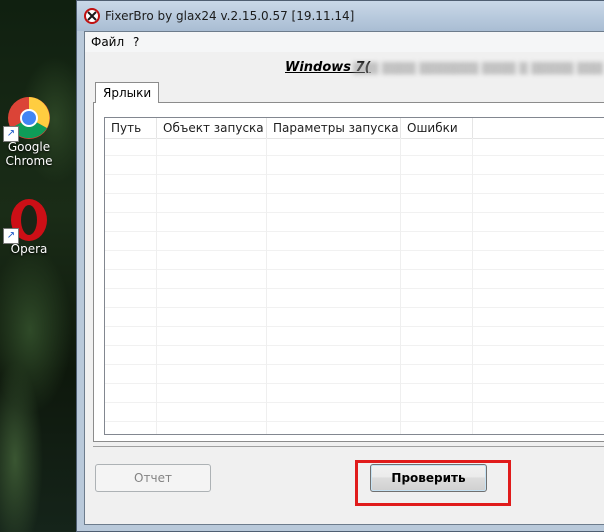 This screenshot has width=604, height=532. I want to click on desktop-shortcut-chrome: ↗ Google Chrome, so click(32, 132).